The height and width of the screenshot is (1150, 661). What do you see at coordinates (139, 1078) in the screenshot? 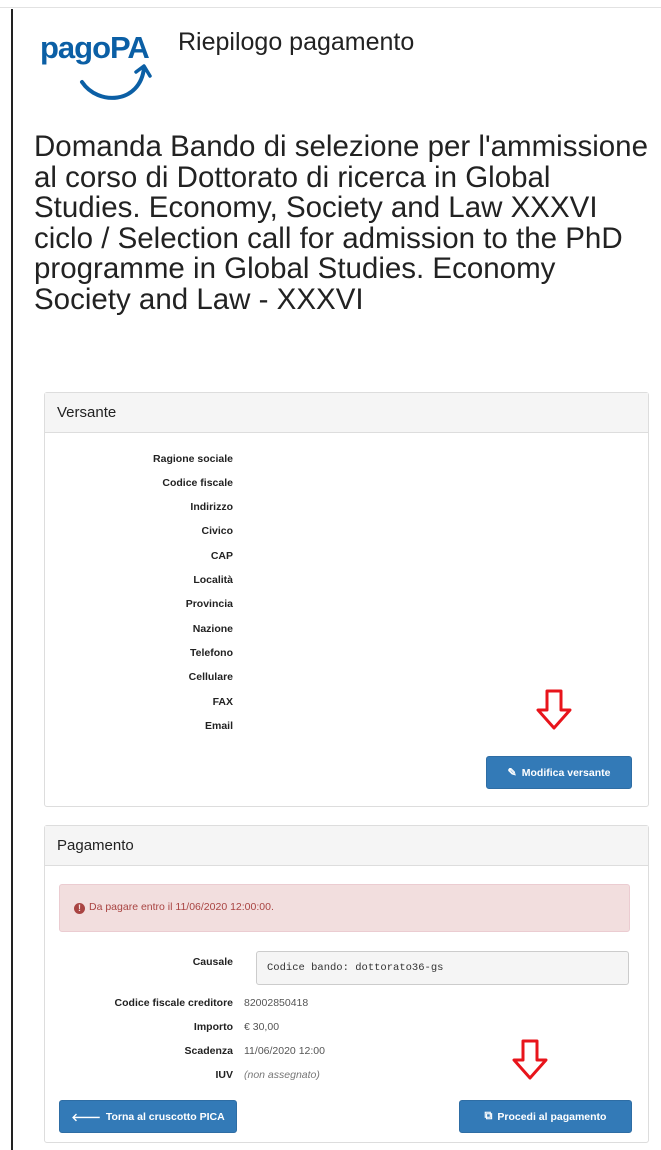
I see `field-iuv: IUV` at bounding box center [139, 1078].